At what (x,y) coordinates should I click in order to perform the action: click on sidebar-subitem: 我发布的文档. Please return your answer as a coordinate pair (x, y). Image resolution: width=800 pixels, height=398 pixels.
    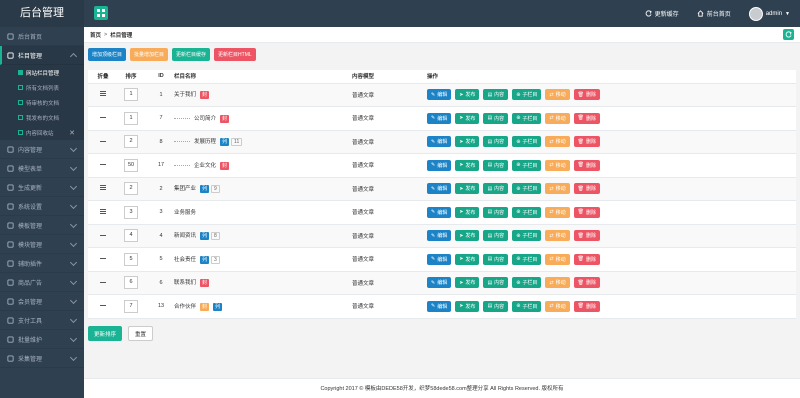
    Looking at the image, I should click on (42, 117).